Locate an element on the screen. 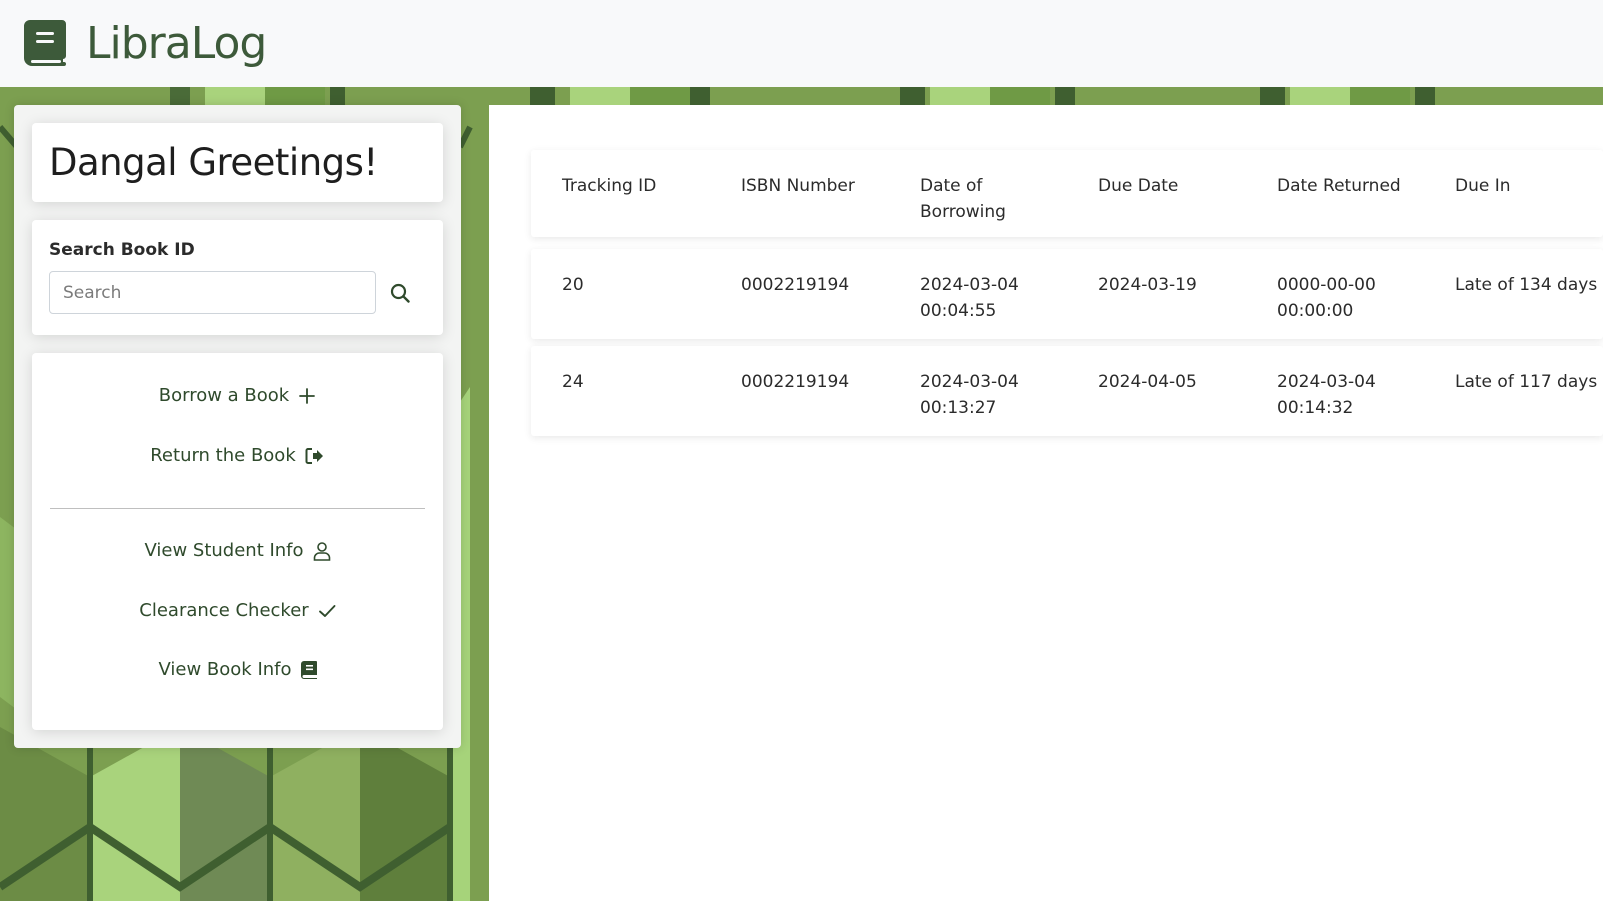 The width and height of the screenshot is (1603, 901). check-icon is located at coordinates (327, 611).